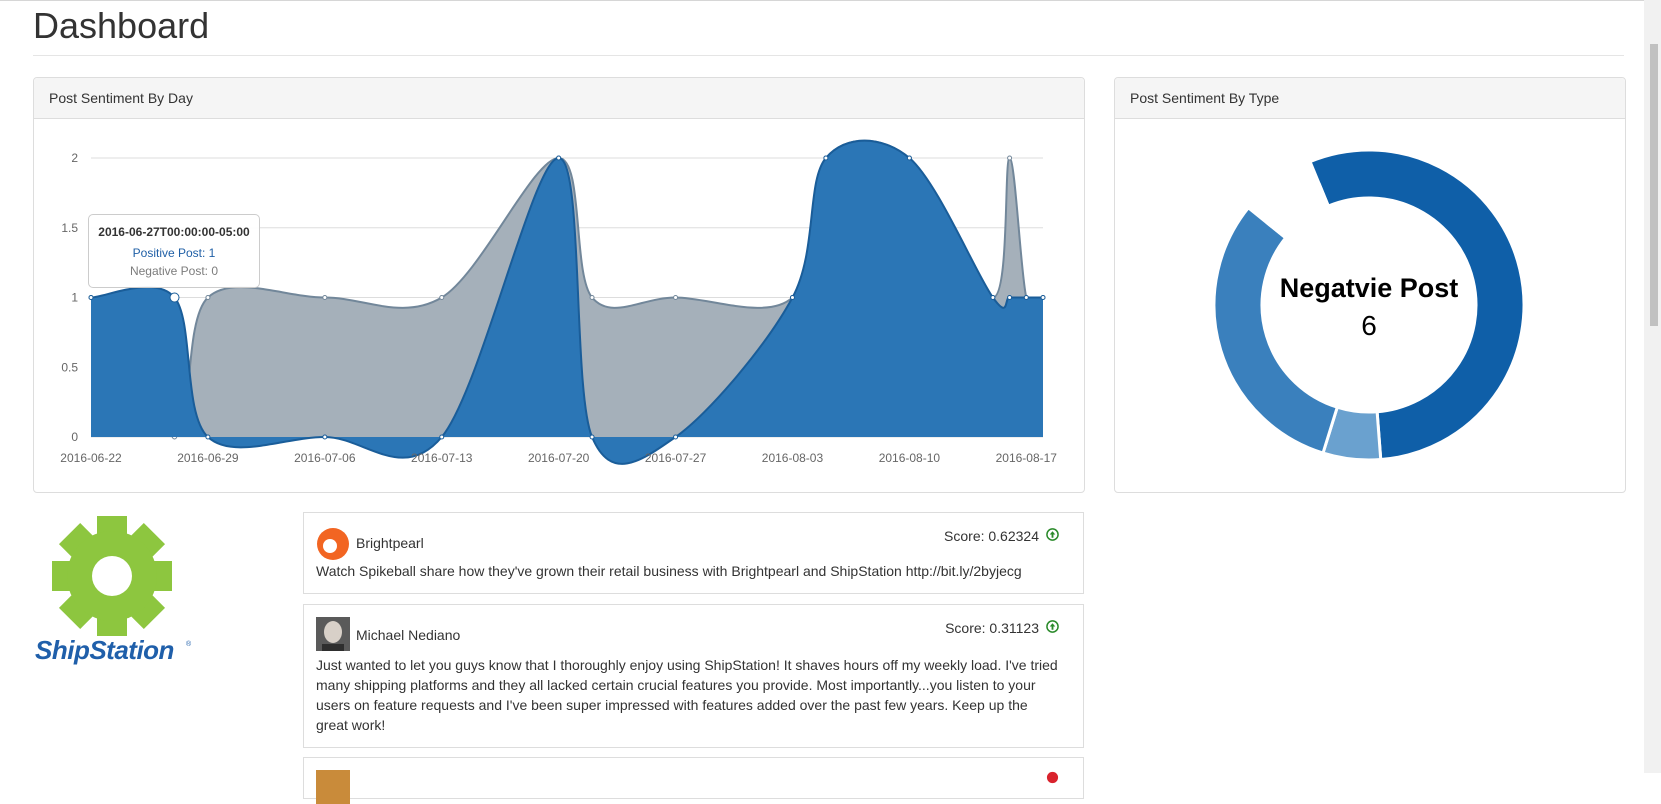 The image size is (1661, 804). I want to click on y-tick-label: 2, so click(74, 158).